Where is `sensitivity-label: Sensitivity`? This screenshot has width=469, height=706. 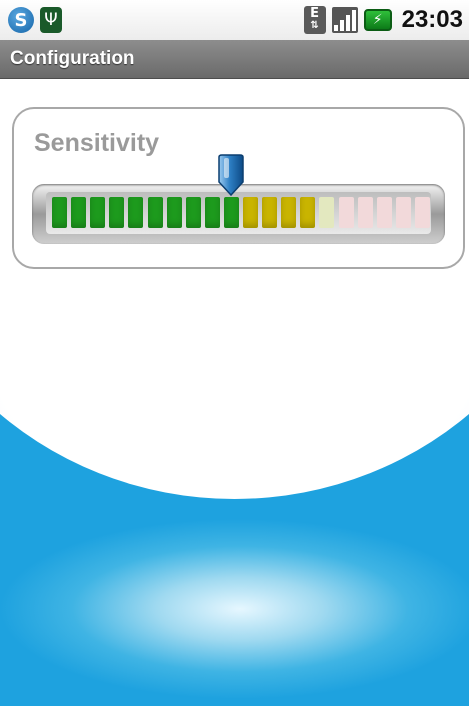
sensitivity-label: Sensitivity is located at coordinates (97, 143).